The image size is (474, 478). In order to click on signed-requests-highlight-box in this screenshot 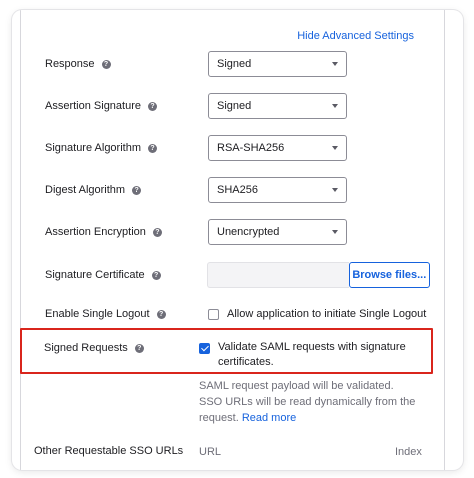, I will do `click(226, 351)`.